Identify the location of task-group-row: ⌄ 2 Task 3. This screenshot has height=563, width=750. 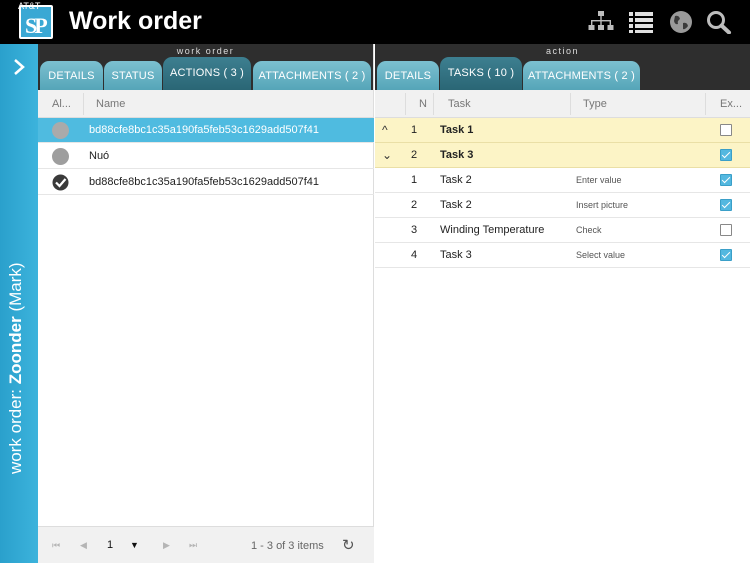
(562, 155).